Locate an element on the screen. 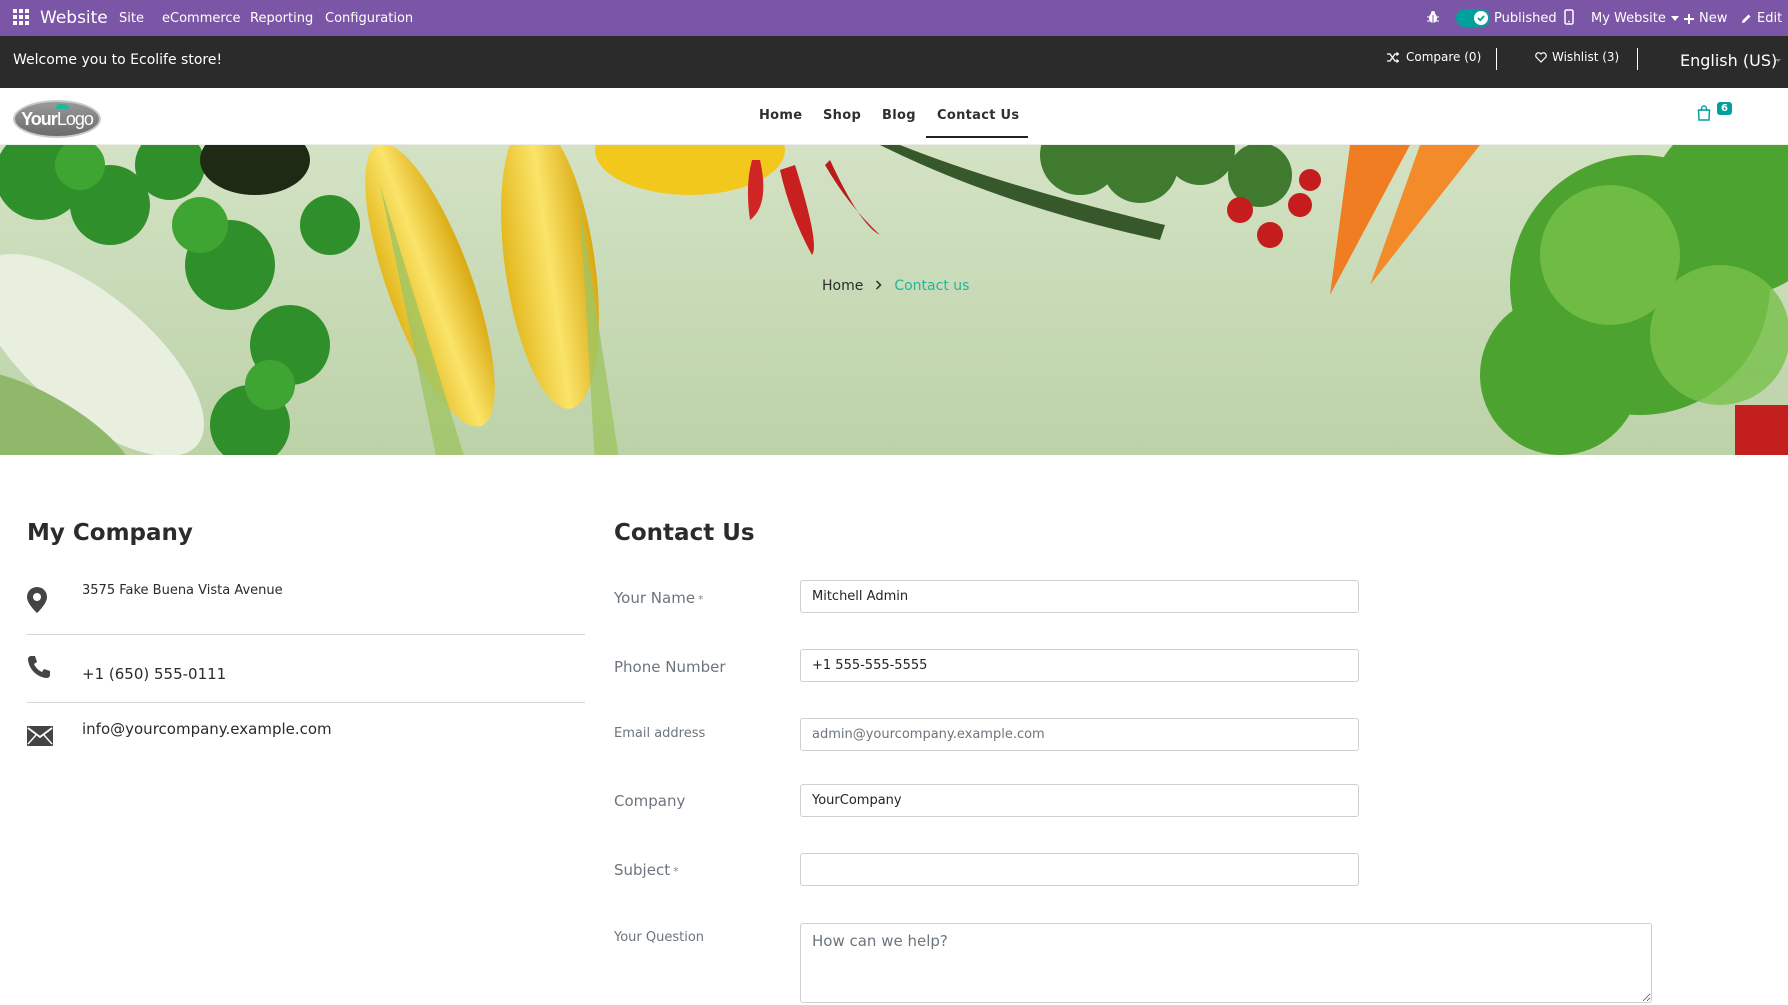 The height and width of the screenshot is (1005, 1788). name-label: Your Name * is located at coordinates (659, 598).